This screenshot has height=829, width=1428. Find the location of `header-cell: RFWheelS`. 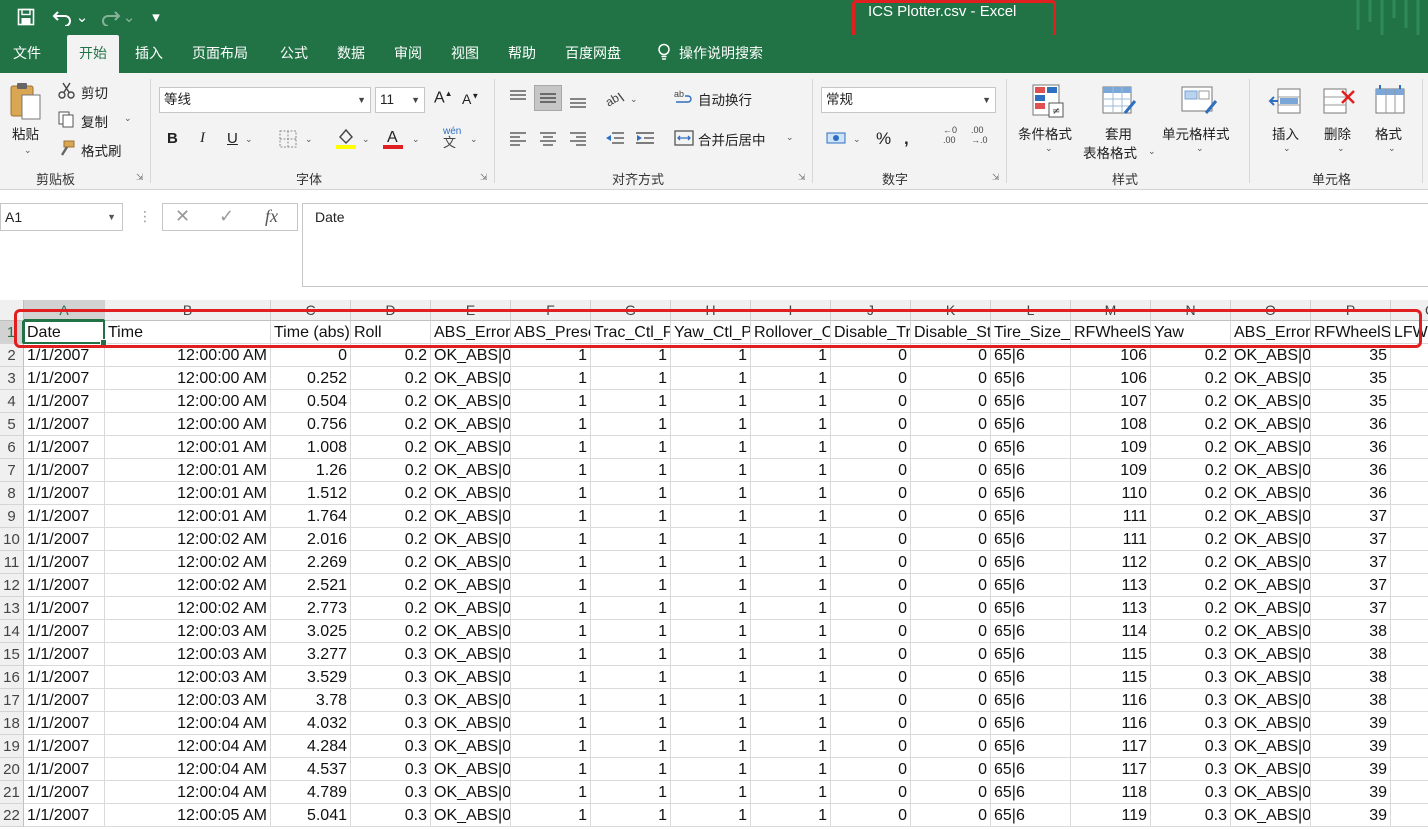

header-cell: RFWheelS is located at coordinates (1111, 332).